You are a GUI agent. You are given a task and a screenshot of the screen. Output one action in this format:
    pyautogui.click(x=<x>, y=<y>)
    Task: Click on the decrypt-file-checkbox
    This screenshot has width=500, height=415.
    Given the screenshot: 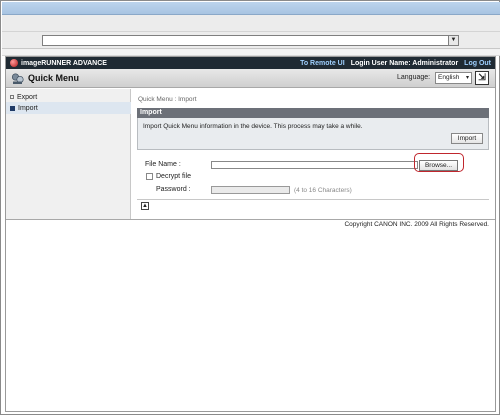 What is the action you would take?
    pyautogui.click(x=149, y=176)
    